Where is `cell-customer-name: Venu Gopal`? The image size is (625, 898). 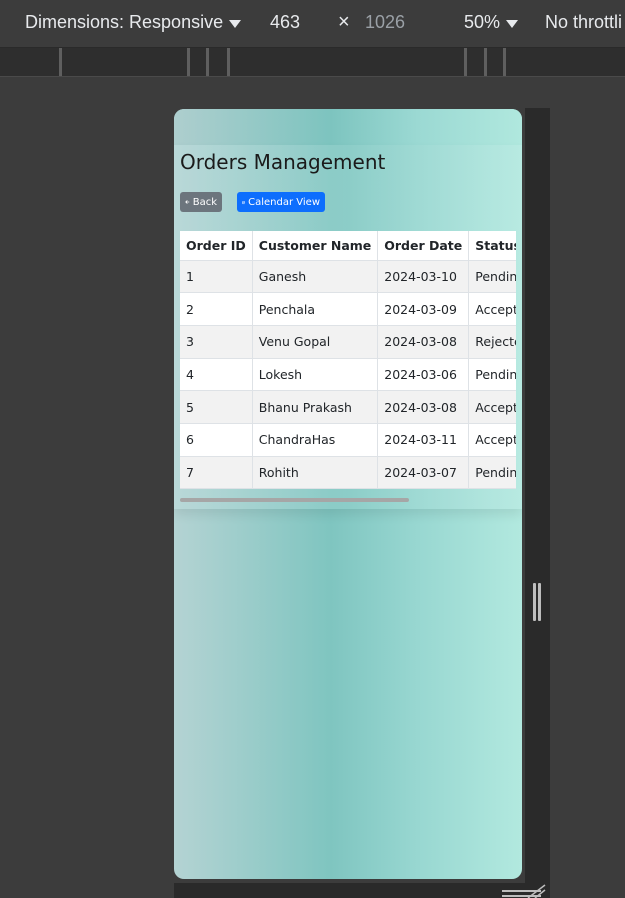
cell-customer-name: Venu Gopal is located at coordinates (315, 342).